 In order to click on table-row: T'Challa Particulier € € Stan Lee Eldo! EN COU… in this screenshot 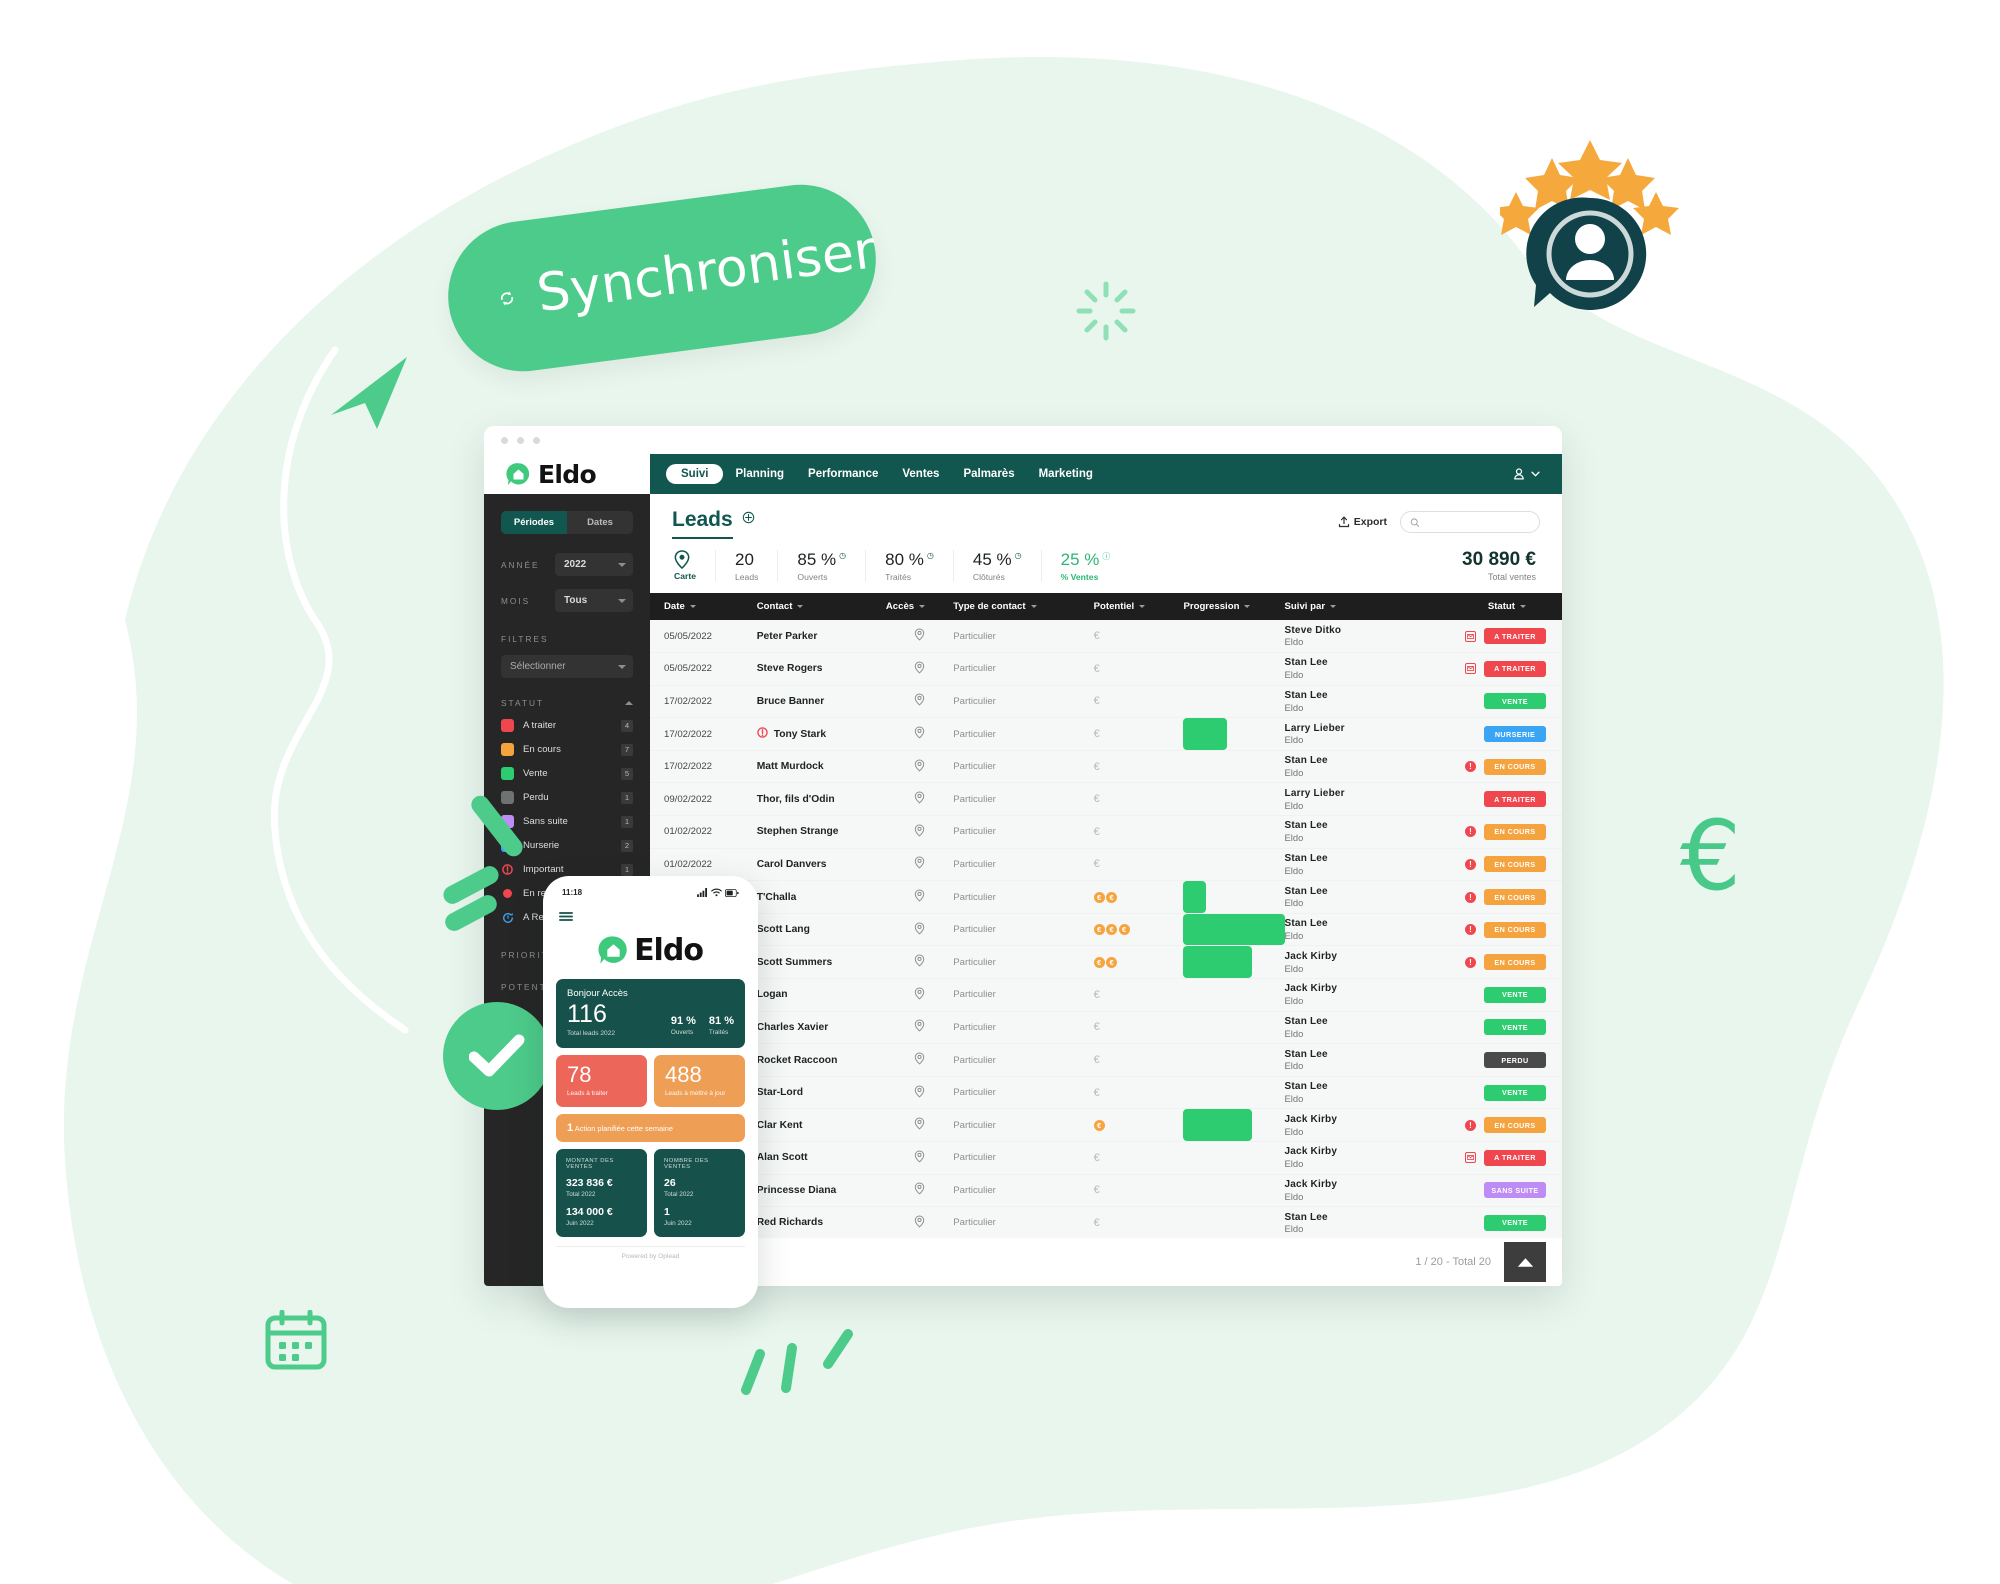, I will do `click(1106, 897)`.